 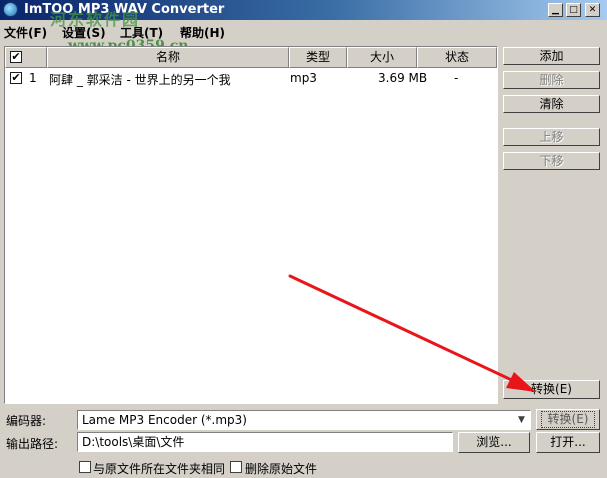 I want to click on add-button: 添加, so click(x=551, y=56).